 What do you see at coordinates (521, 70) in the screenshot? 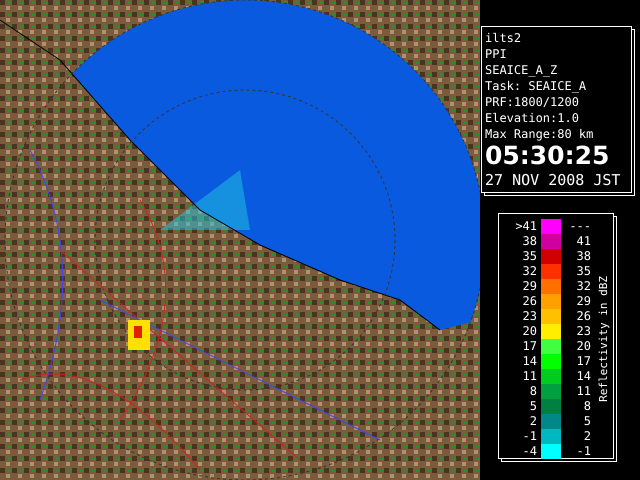
I see `info-text: SEAICE_A_Z` at bounding box center [521, 70].